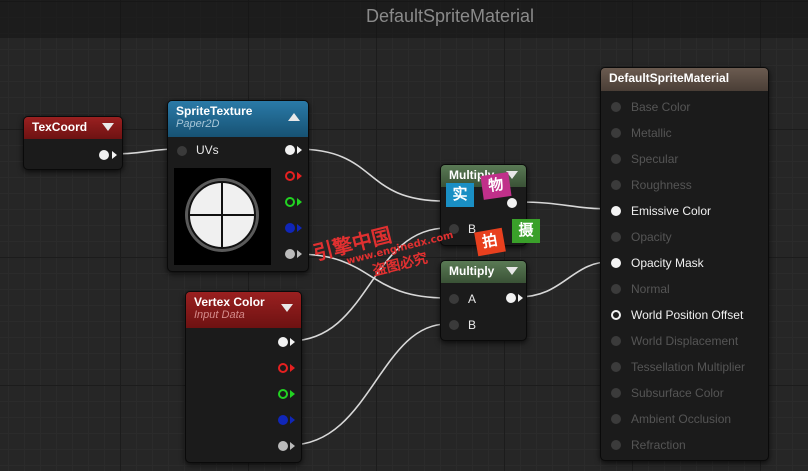 This screenshot has height=471, width=808. I want to click on material-result-header: DefaultSpriteMaterial, so click(684, 79).